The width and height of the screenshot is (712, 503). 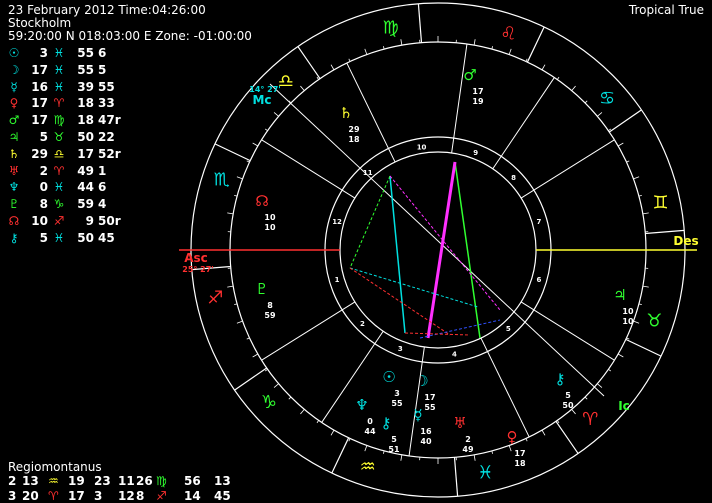 I want to click on planet-minute-label: 59, so click(x=270, y=315).